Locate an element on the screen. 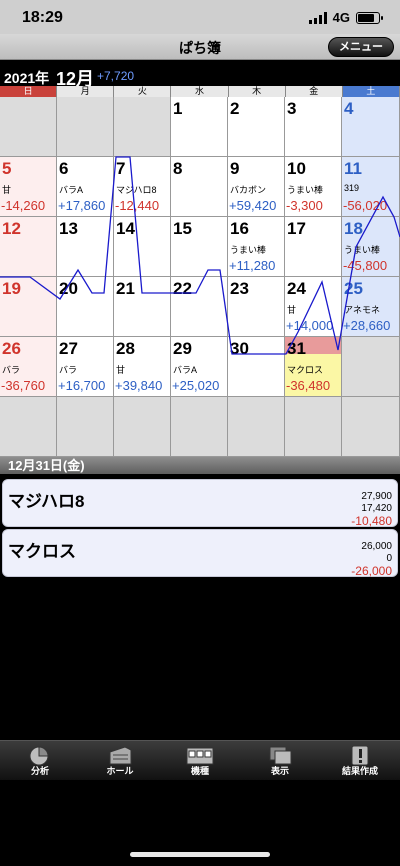 The image size is (400, 866). tab-create-result: 結果作成 is located at coordinates (360, 760).